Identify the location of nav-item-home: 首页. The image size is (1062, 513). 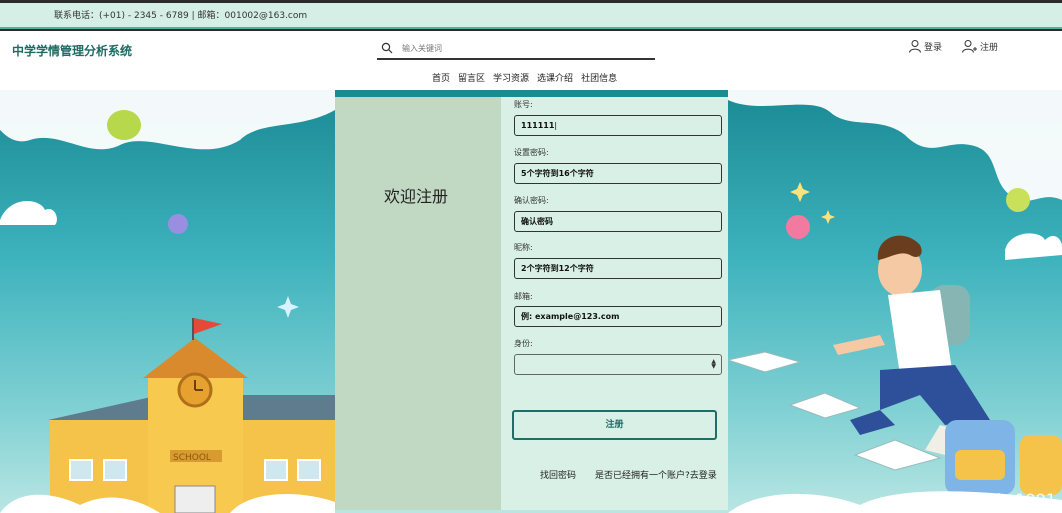
(441, 77).